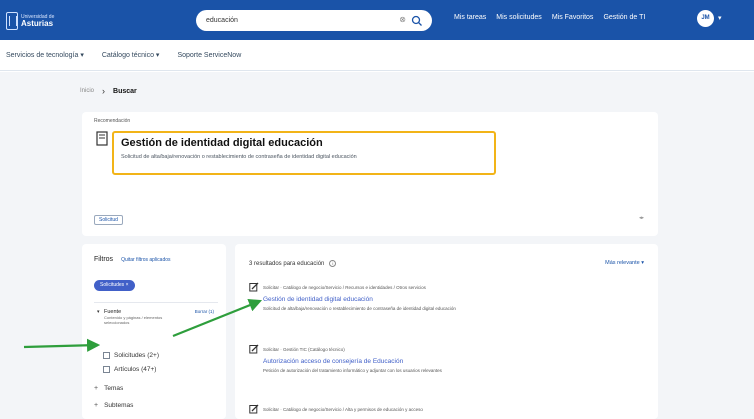  Describe the element at coordinates (104, 259) in the screenshot. I see `filters-title: Filtros` at that location.